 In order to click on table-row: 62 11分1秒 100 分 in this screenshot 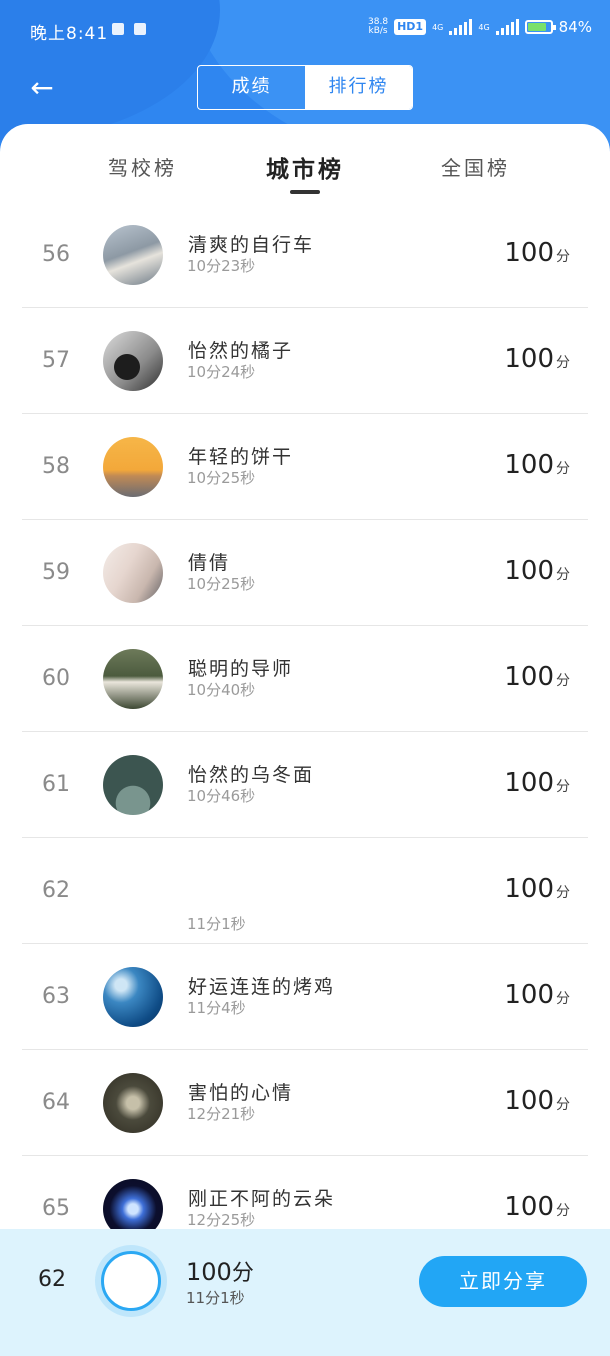, I will do `click(305, 891)`.